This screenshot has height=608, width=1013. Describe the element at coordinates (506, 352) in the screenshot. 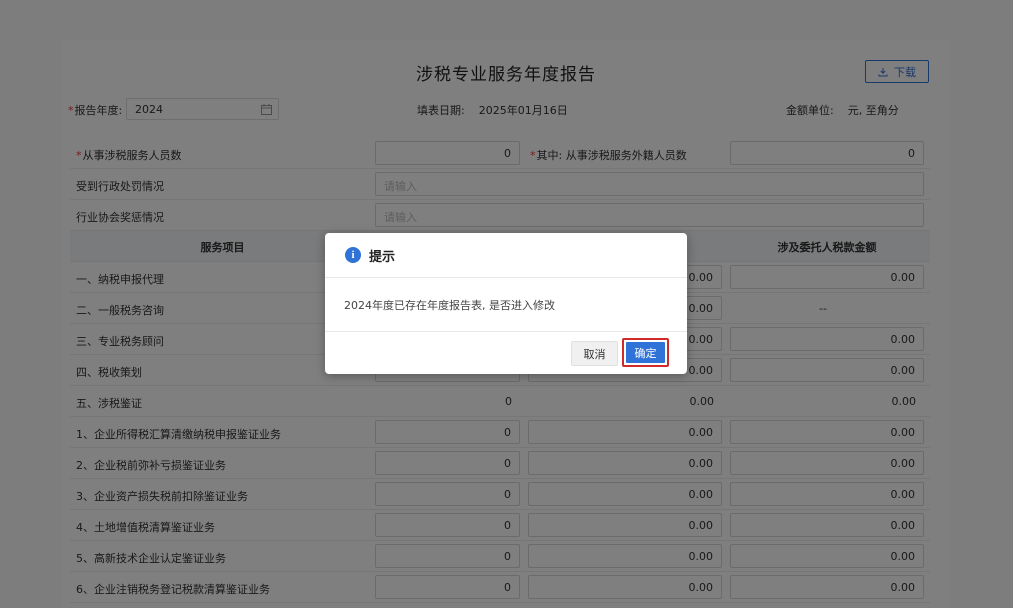

I see `dialog-footer: 取消 确定` at that location.